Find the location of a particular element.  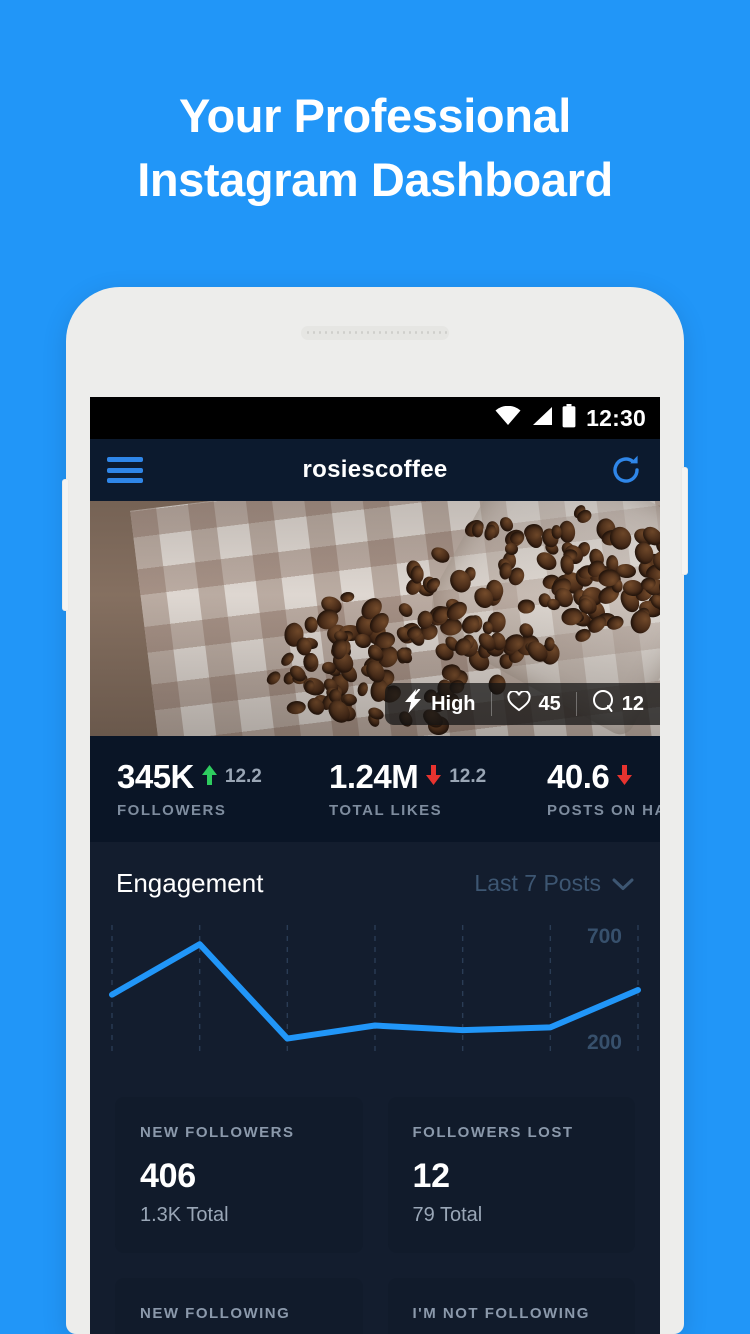

chart-ytick-high: 700 is located at coordinates (604, 936).